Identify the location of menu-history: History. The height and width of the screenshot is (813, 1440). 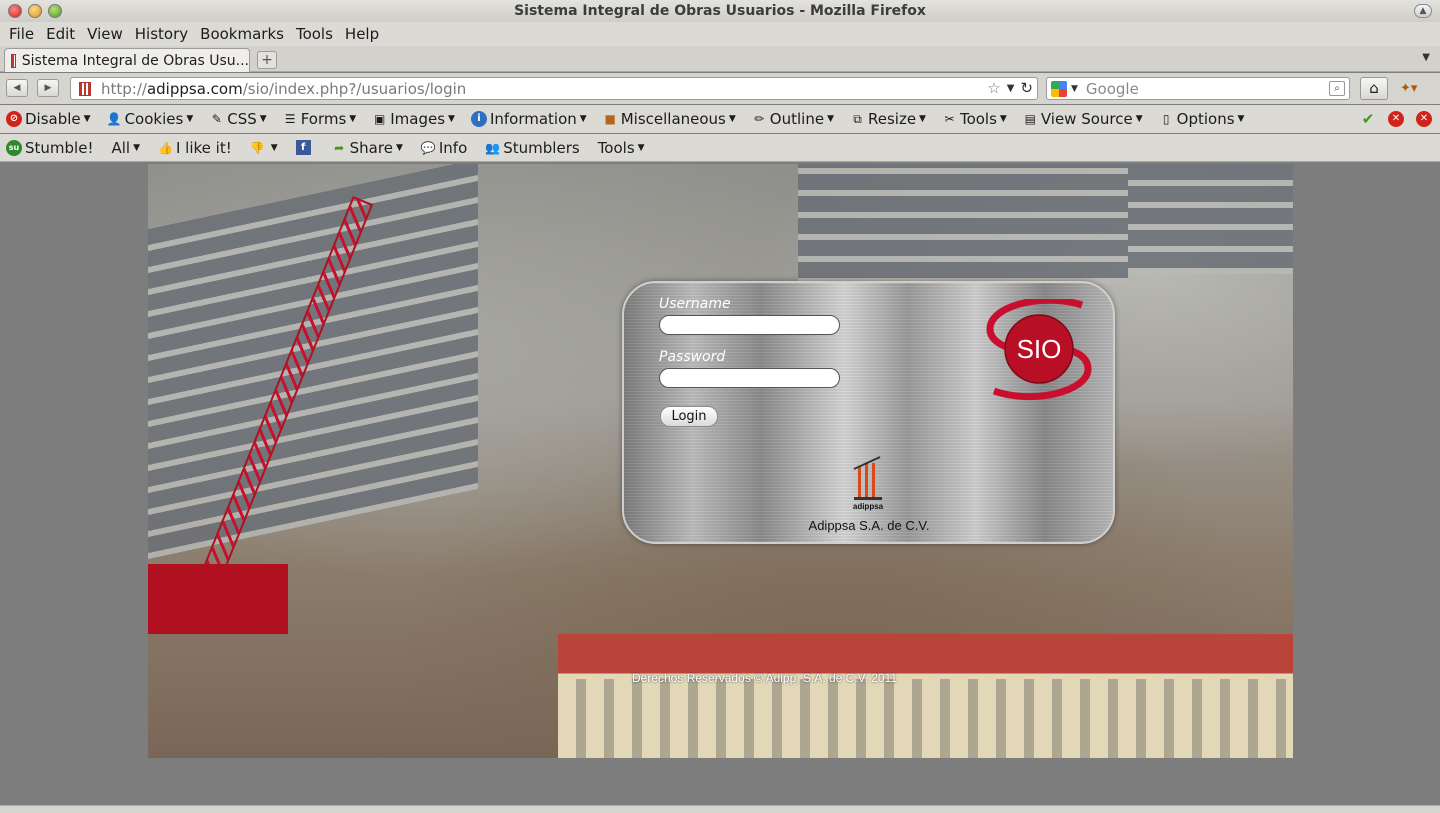
(161, 34).